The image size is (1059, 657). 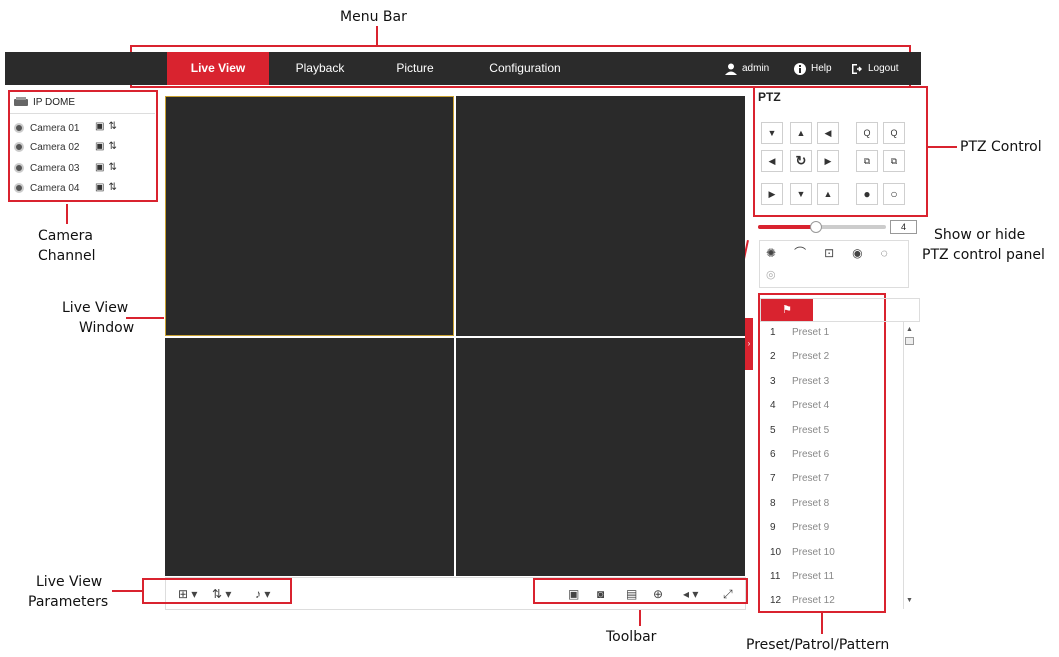 What do you see at coordinates (821, 68) in the screenshot?
I see `help-label: Help` at bounding box center [821, 68].